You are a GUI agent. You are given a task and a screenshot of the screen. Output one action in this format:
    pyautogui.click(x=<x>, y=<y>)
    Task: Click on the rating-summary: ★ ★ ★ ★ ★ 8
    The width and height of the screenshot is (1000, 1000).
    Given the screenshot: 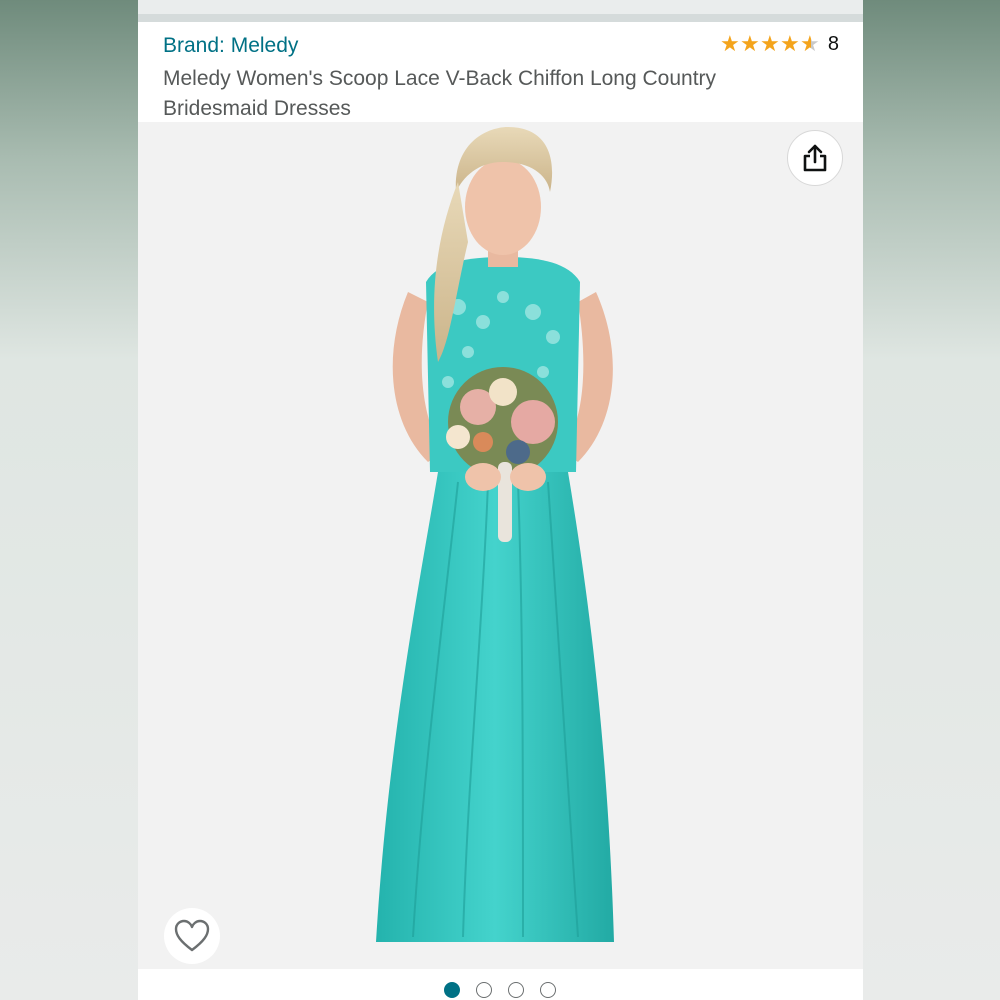 What is the action you would take?
    pyautogui.click(x=779, y=44)
    